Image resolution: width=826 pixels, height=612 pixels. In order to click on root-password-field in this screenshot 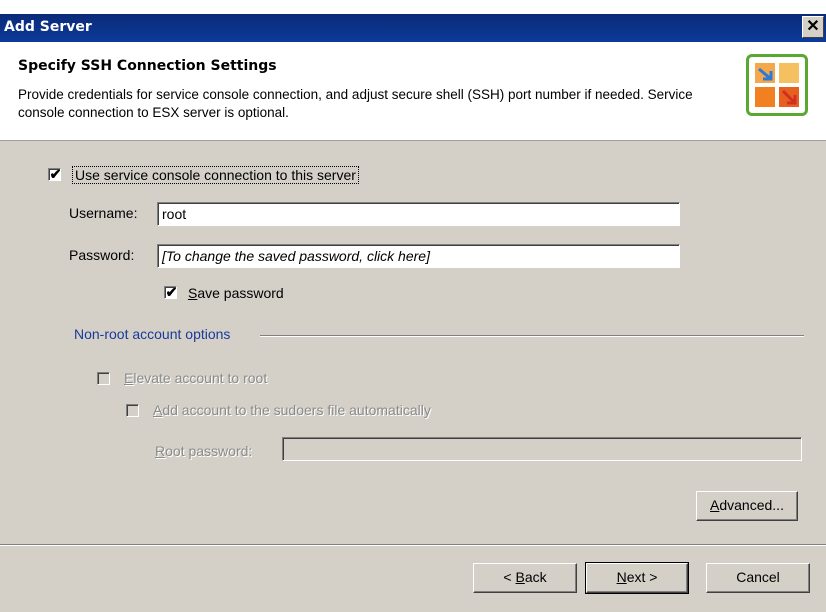, I will do `click(542, 449)`.